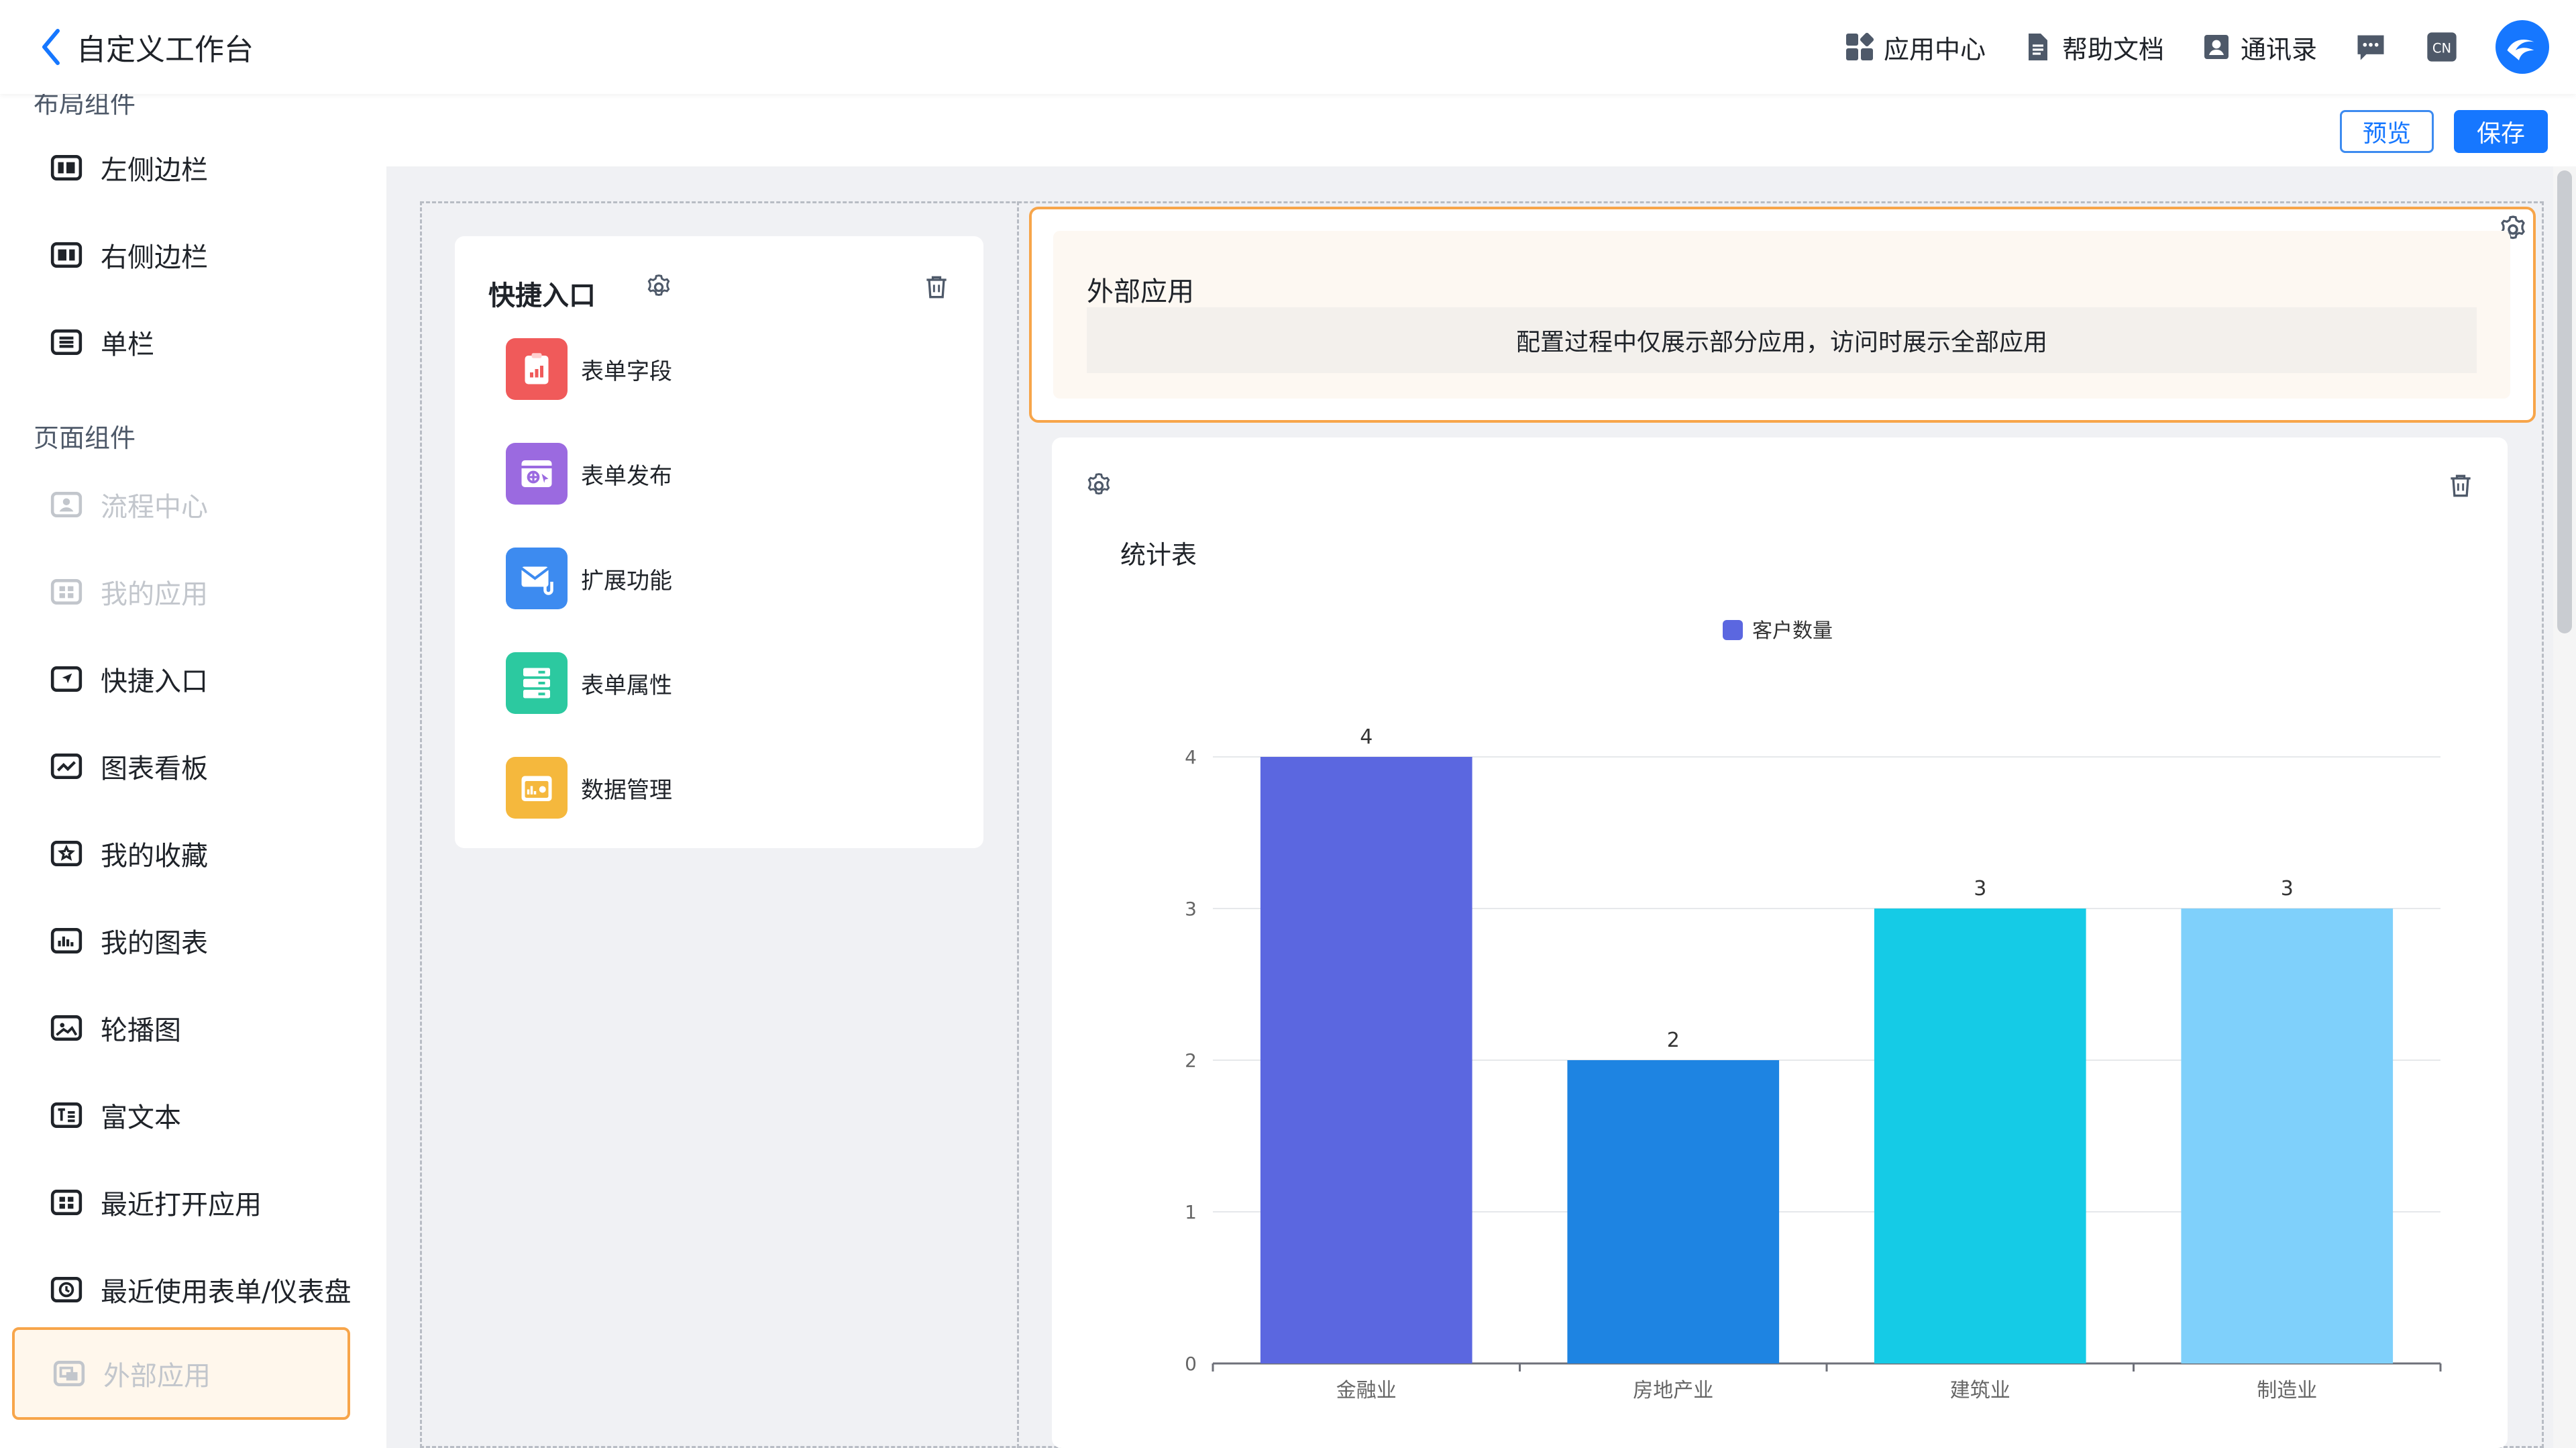 The image size is (2576, 1448). I want to click on y-tick-label: 2, so click(1191, 1060).